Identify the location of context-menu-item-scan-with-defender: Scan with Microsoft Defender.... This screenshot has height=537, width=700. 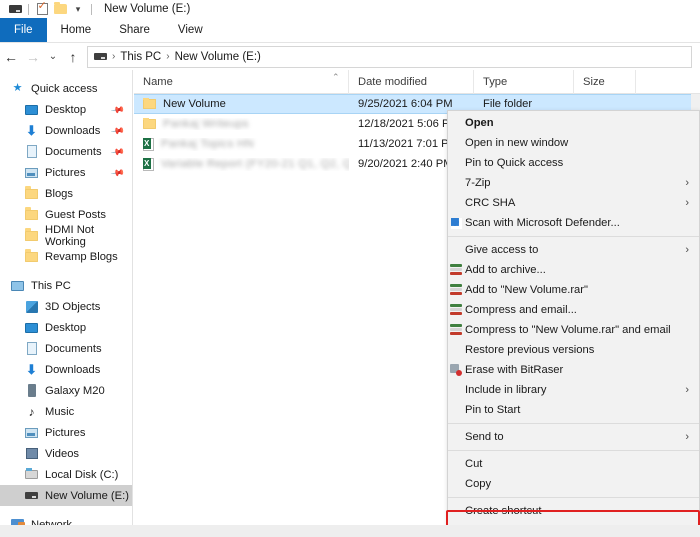
(573, 223).